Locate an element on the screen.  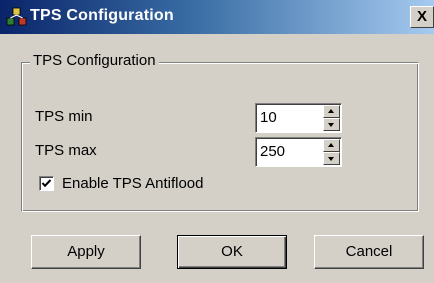
network-icon is located at coordinates (17, 17).